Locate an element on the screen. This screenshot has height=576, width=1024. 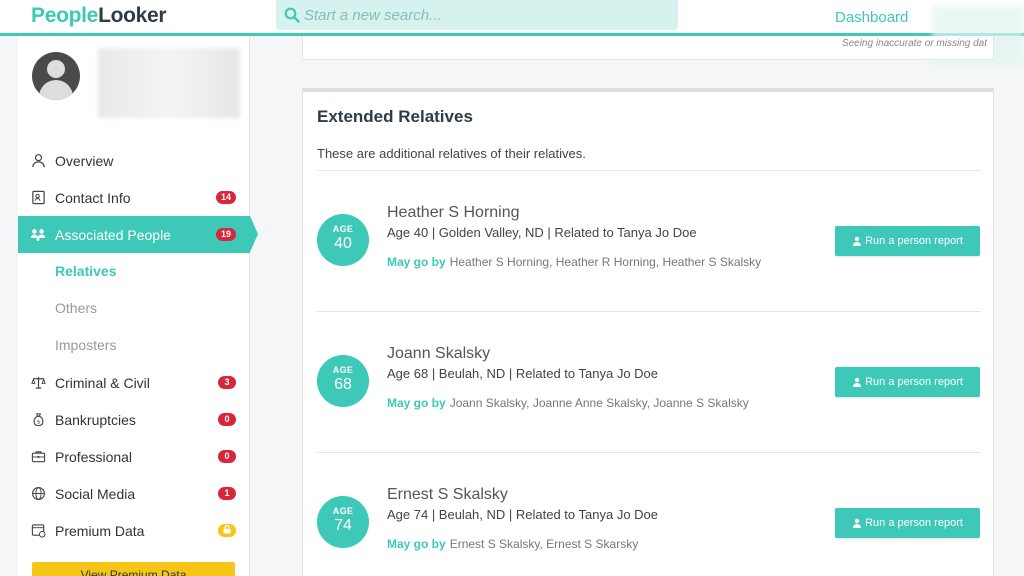
count-badge: 14 is located at coordinates (225, 197).